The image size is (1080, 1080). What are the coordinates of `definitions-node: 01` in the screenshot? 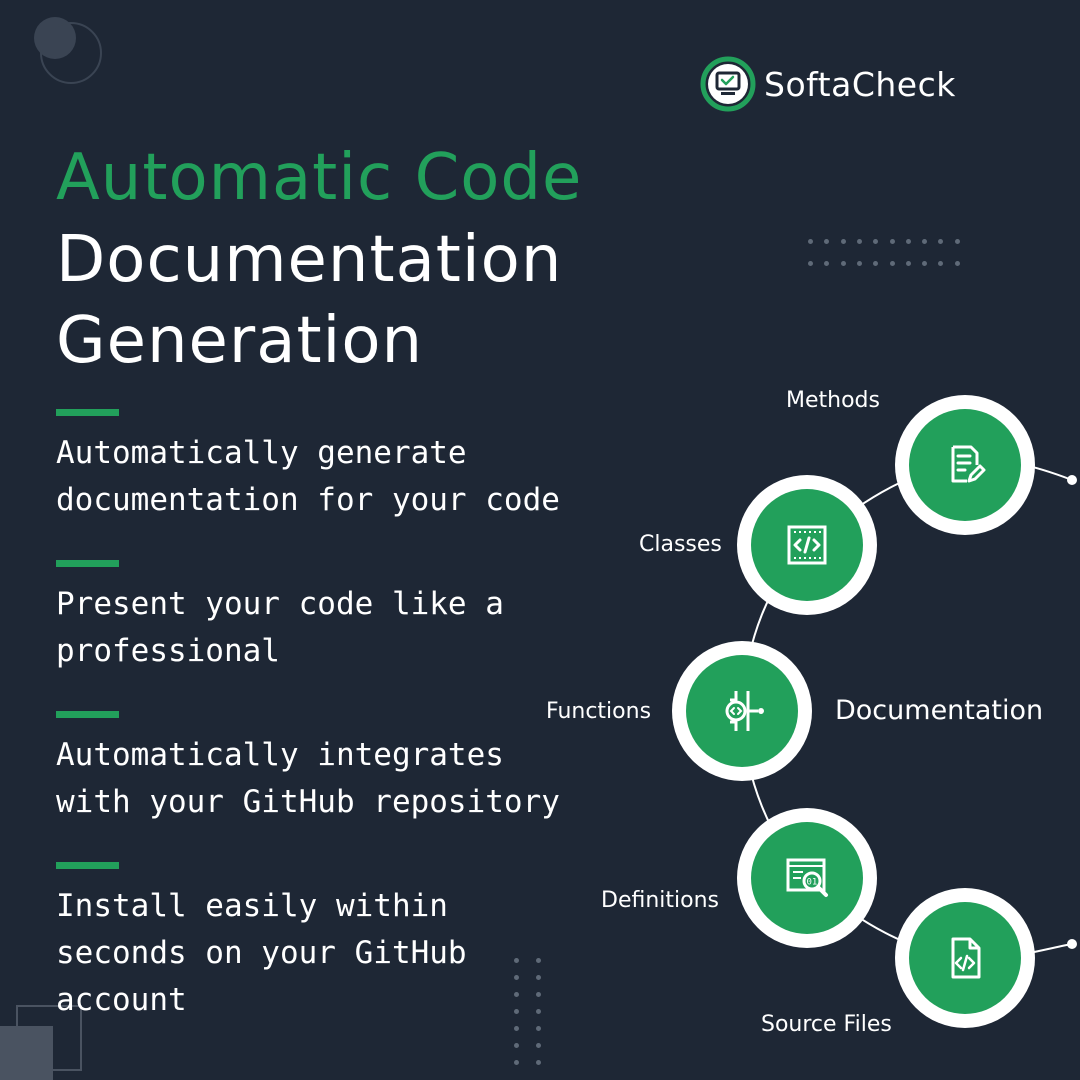 It's located at (807, 878).